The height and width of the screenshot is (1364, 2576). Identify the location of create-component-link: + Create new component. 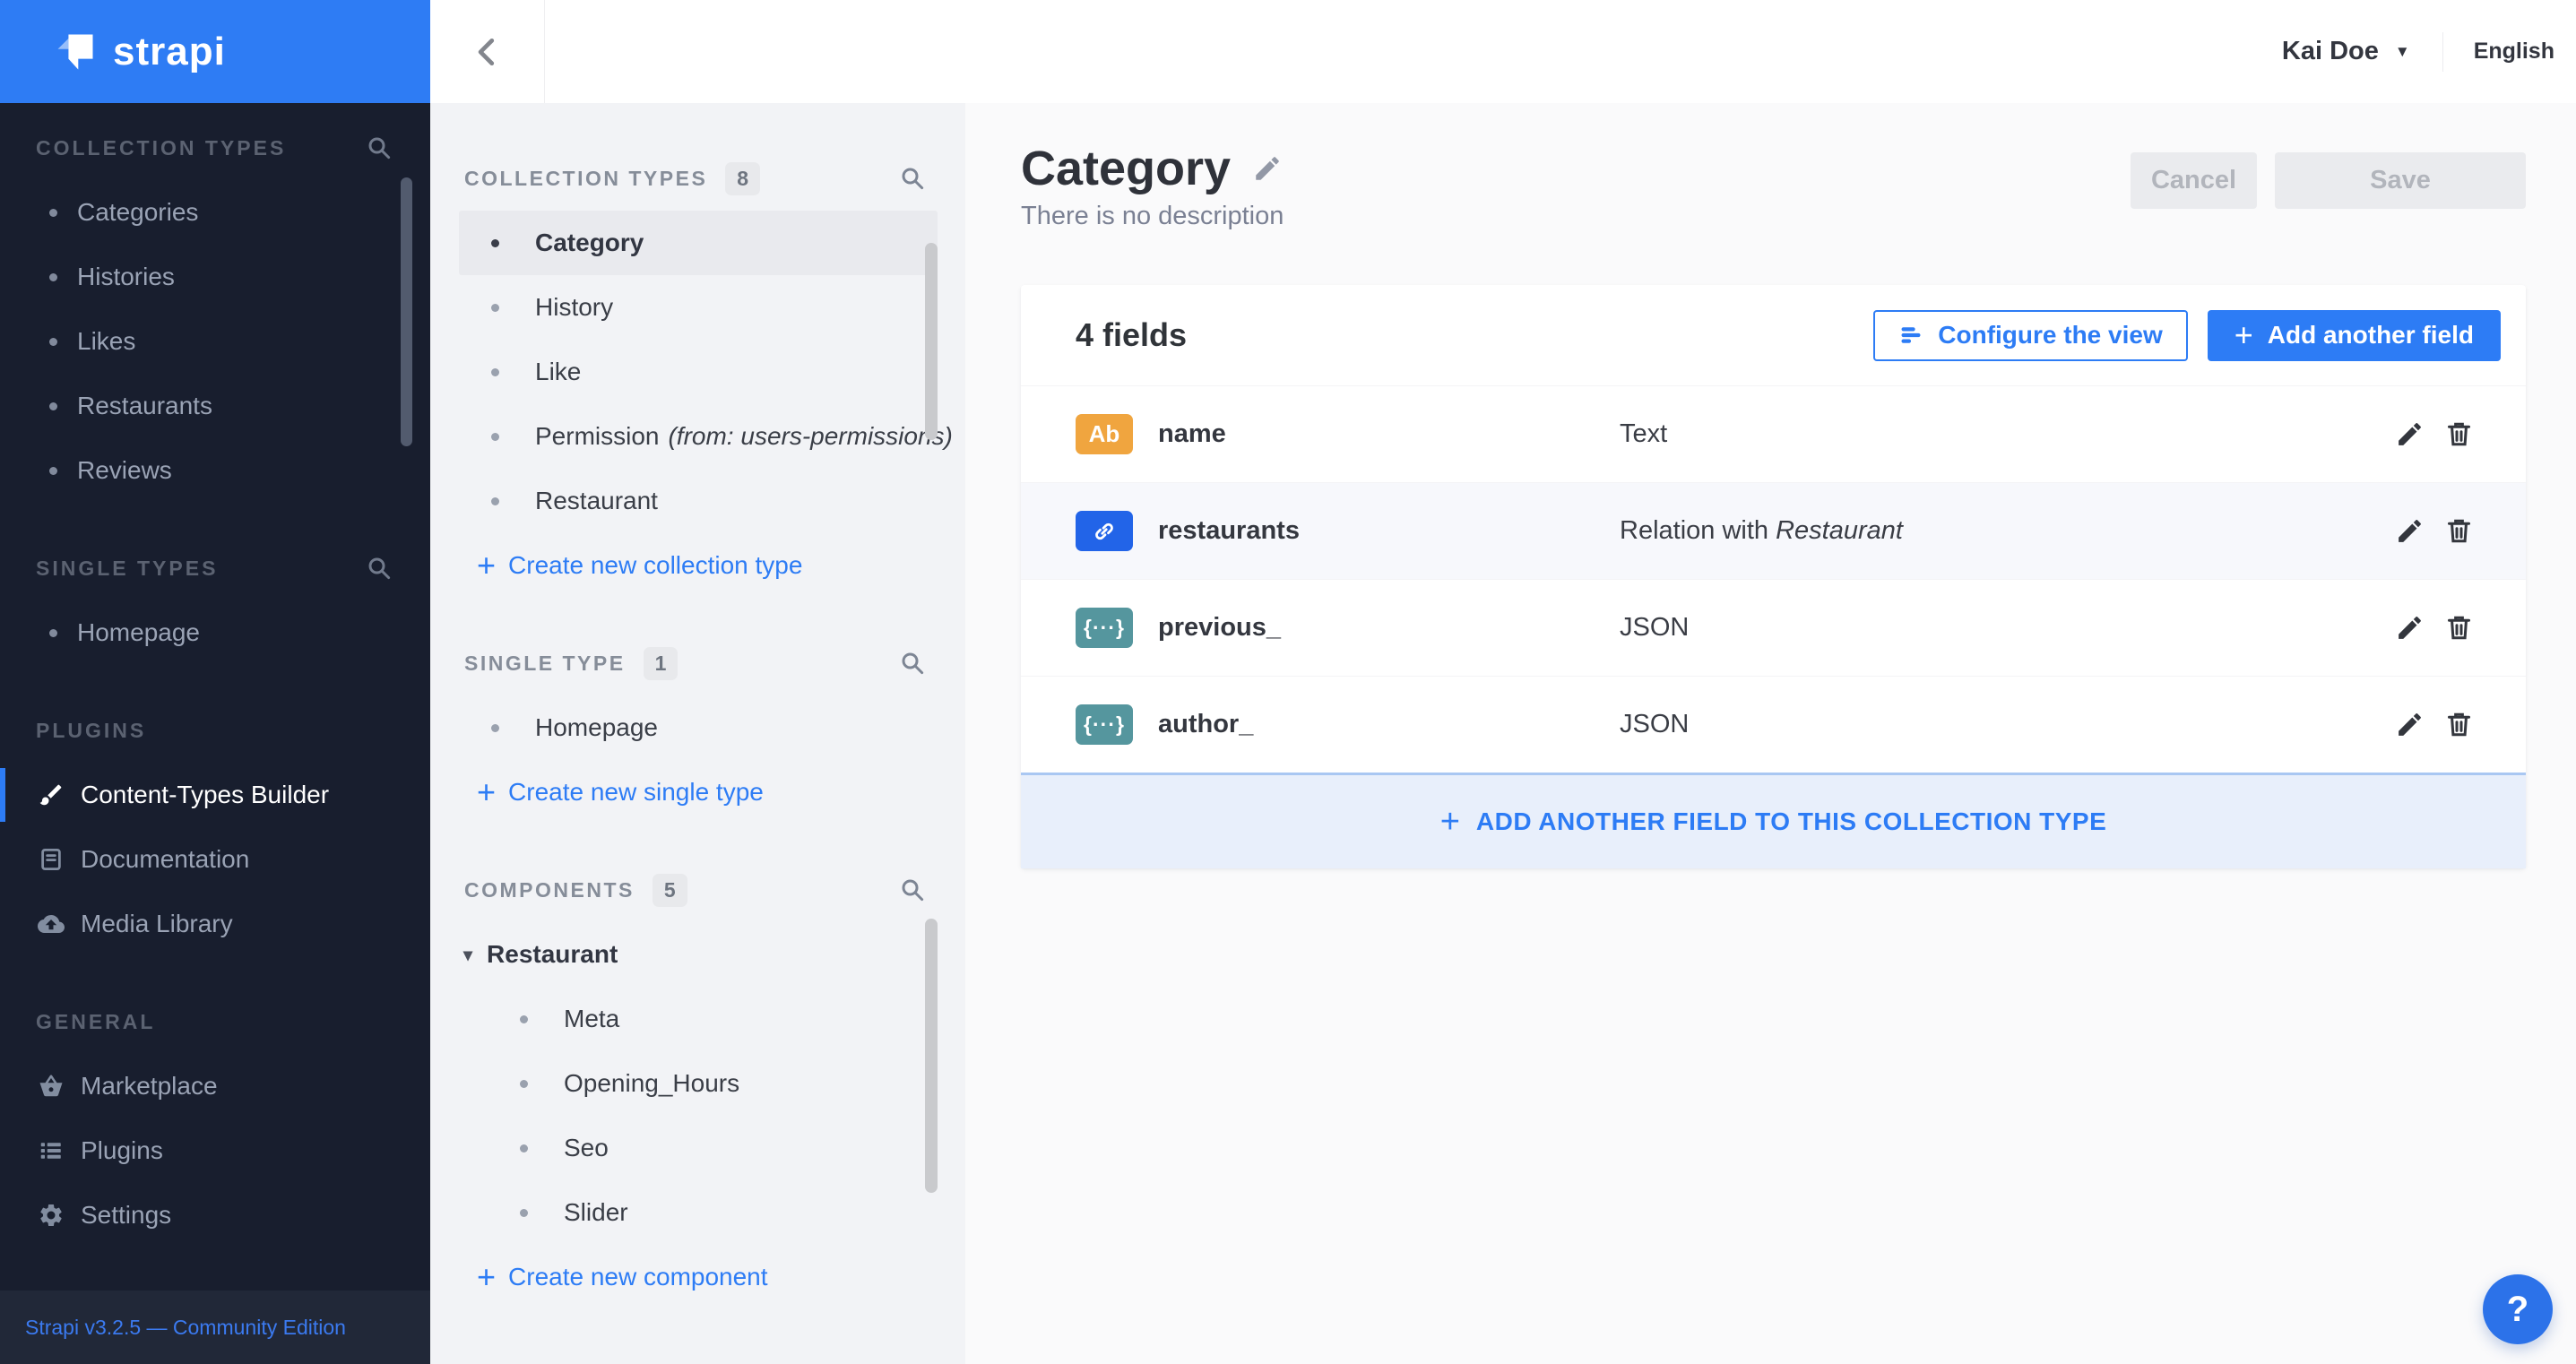
(599, 1277).